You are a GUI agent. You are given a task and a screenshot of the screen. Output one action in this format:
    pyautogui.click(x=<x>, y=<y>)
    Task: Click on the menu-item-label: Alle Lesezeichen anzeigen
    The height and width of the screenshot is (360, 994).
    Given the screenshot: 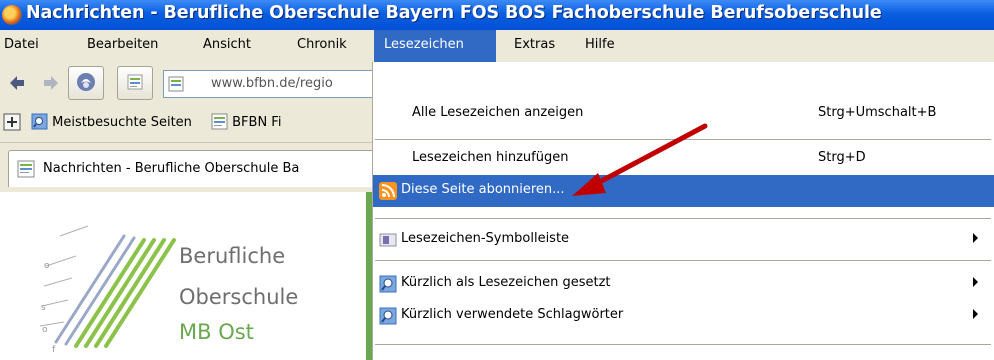 What is the action you would take?
    pyautogui.click(x=498, y=112)
    